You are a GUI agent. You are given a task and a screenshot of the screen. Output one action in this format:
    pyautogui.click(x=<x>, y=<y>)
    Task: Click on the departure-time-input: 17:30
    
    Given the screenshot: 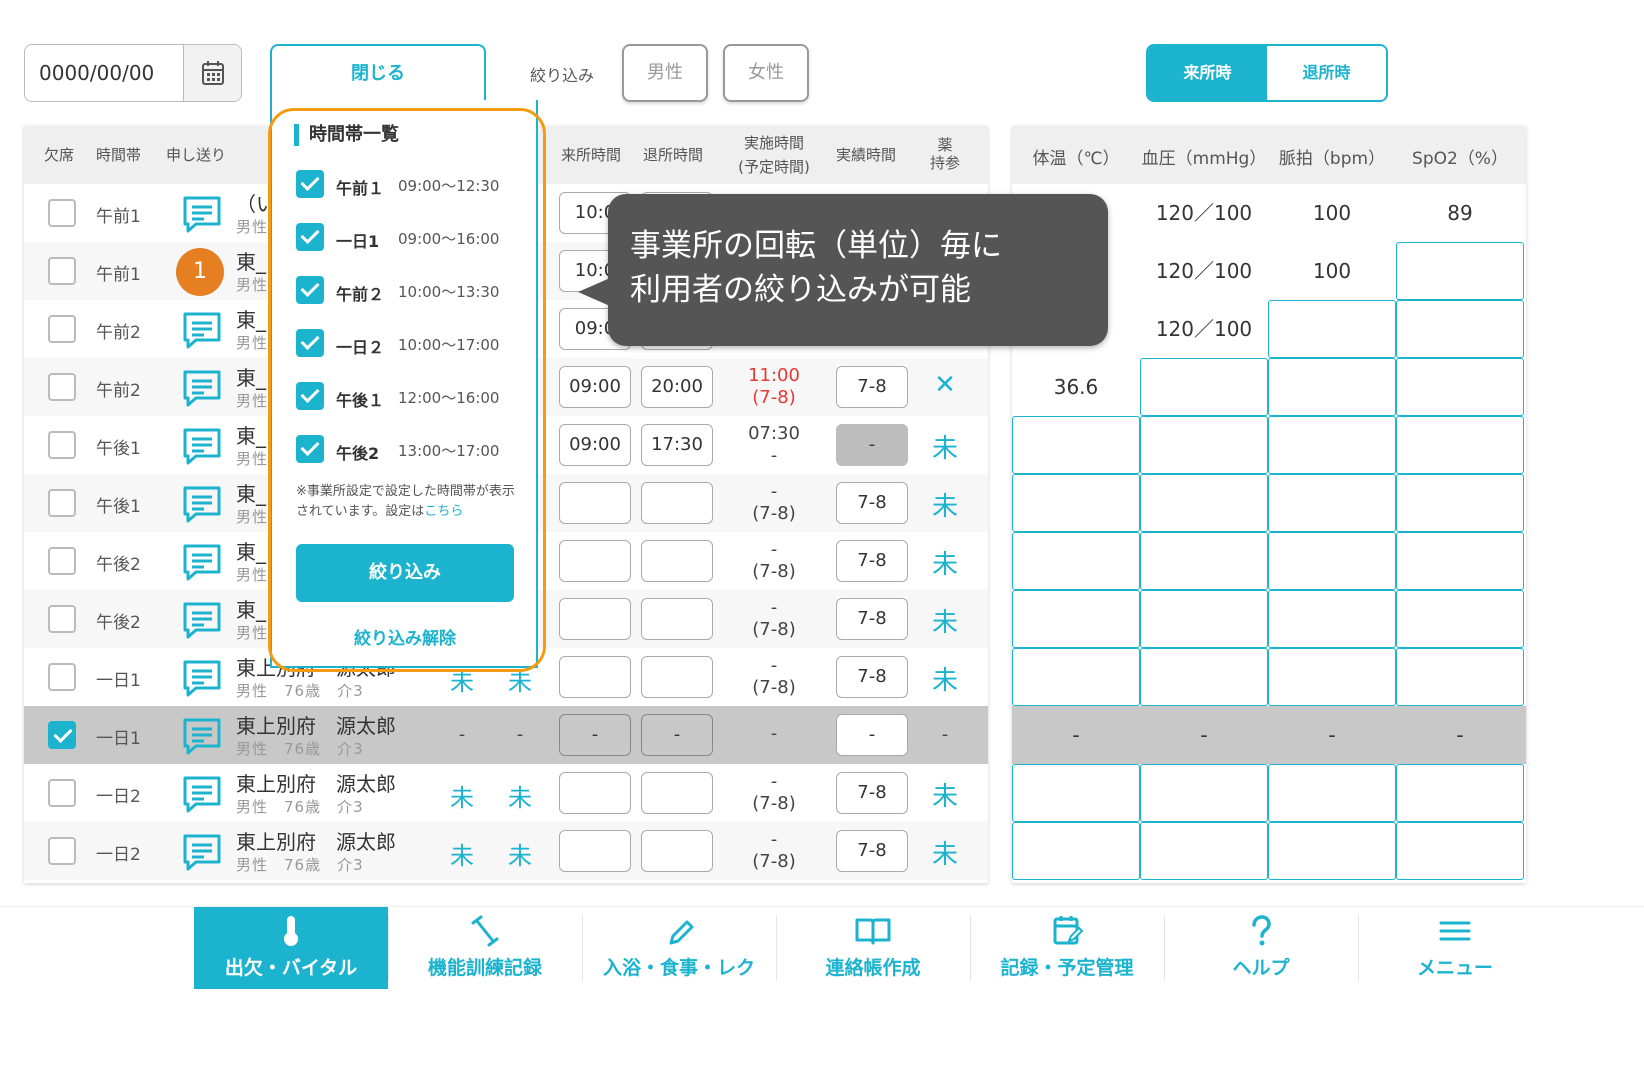 What is the action you would take?
    pyautogui.click(x=677, y=445)
    